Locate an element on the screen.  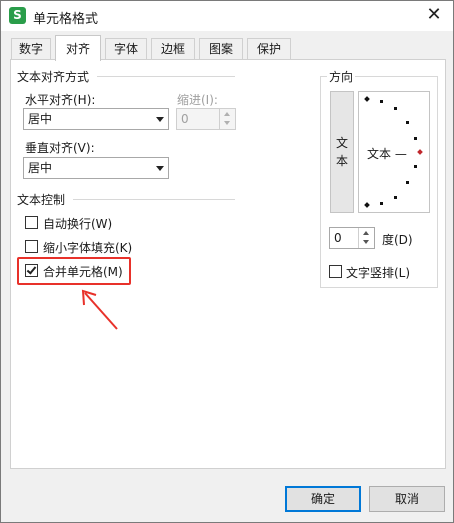
horizontal-align-value: 居中 is located at coordinates (40, 119).